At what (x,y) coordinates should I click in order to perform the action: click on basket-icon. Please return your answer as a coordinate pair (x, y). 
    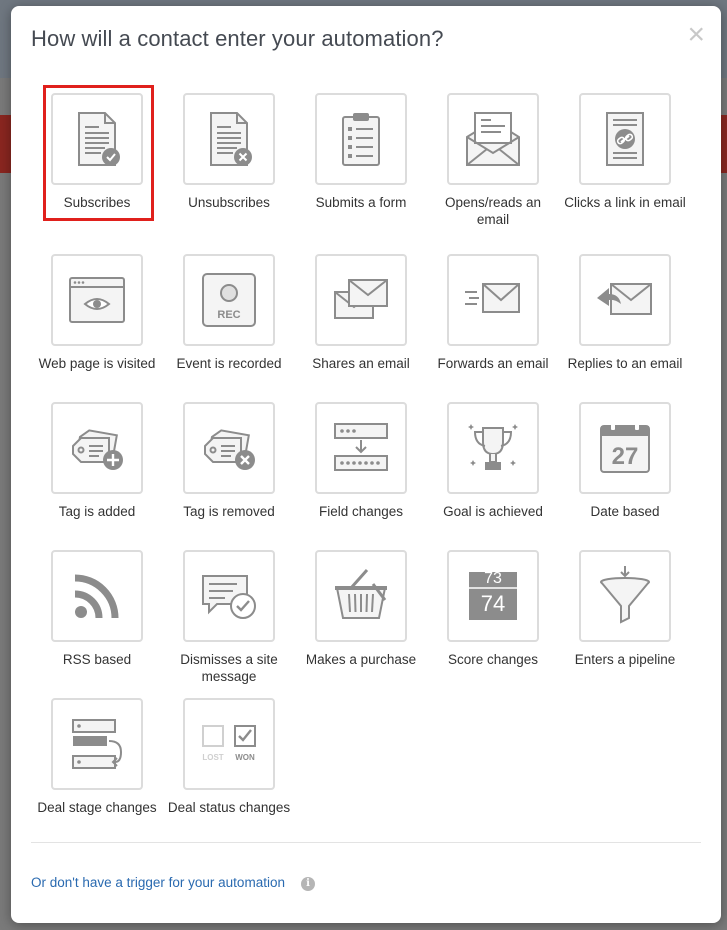
    Looking at the image, I should click on (361, 594).